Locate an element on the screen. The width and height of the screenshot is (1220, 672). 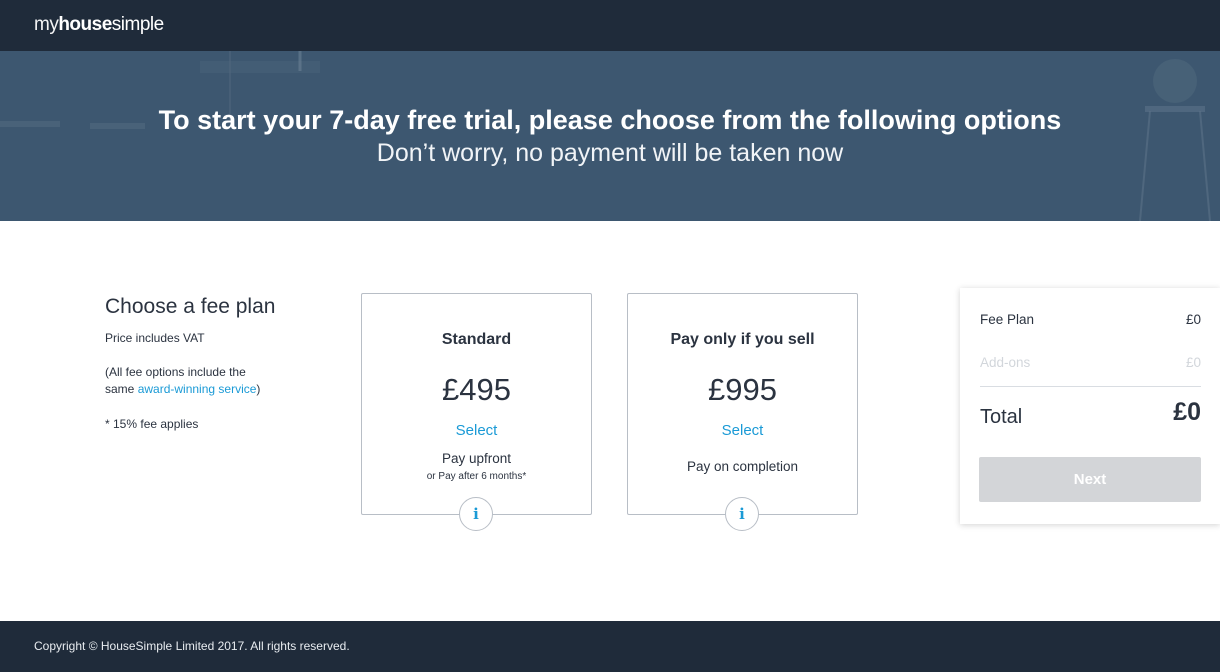
select-standard-button: Select is located at coordinates (476, 430).